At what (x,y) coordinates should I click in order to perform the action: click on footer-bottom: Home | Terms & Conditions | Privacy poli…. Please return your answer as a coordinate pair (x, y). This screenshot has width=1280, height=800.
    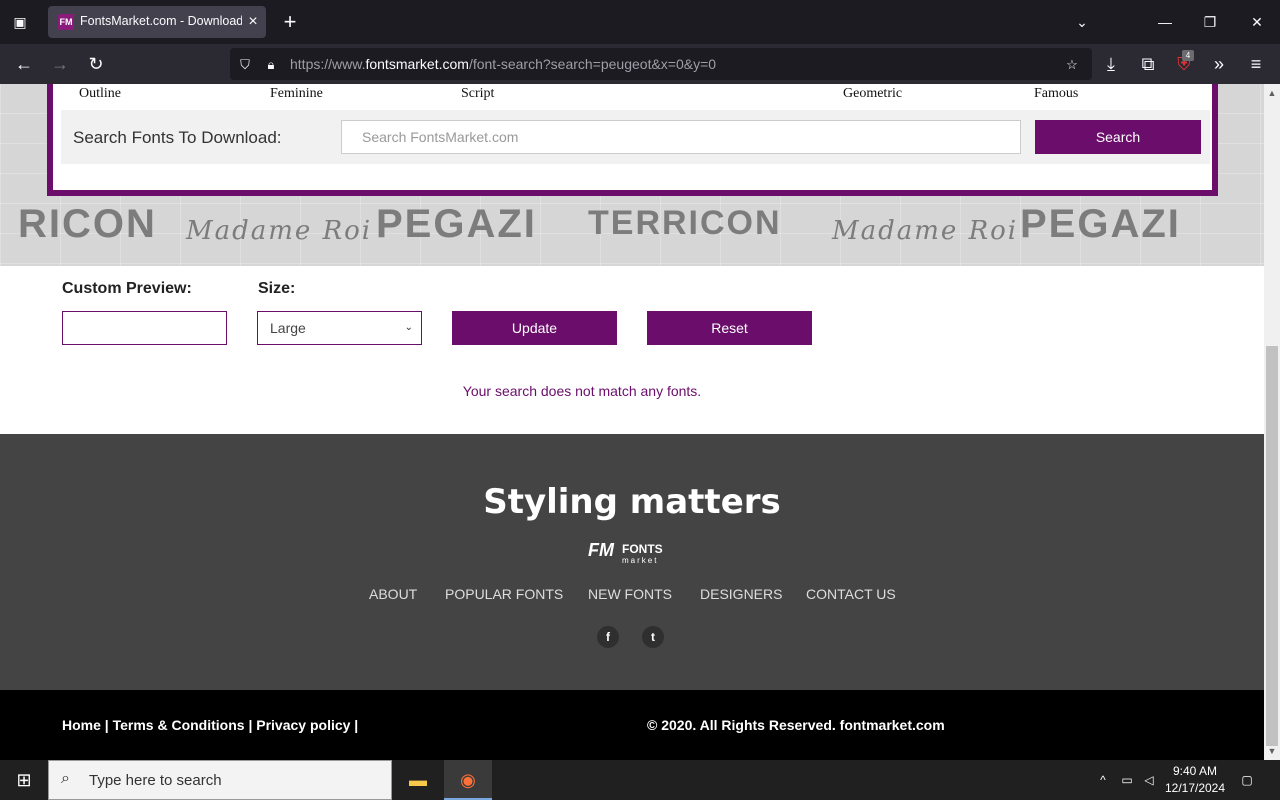
    Looking at the image, I should click on (632, 725).